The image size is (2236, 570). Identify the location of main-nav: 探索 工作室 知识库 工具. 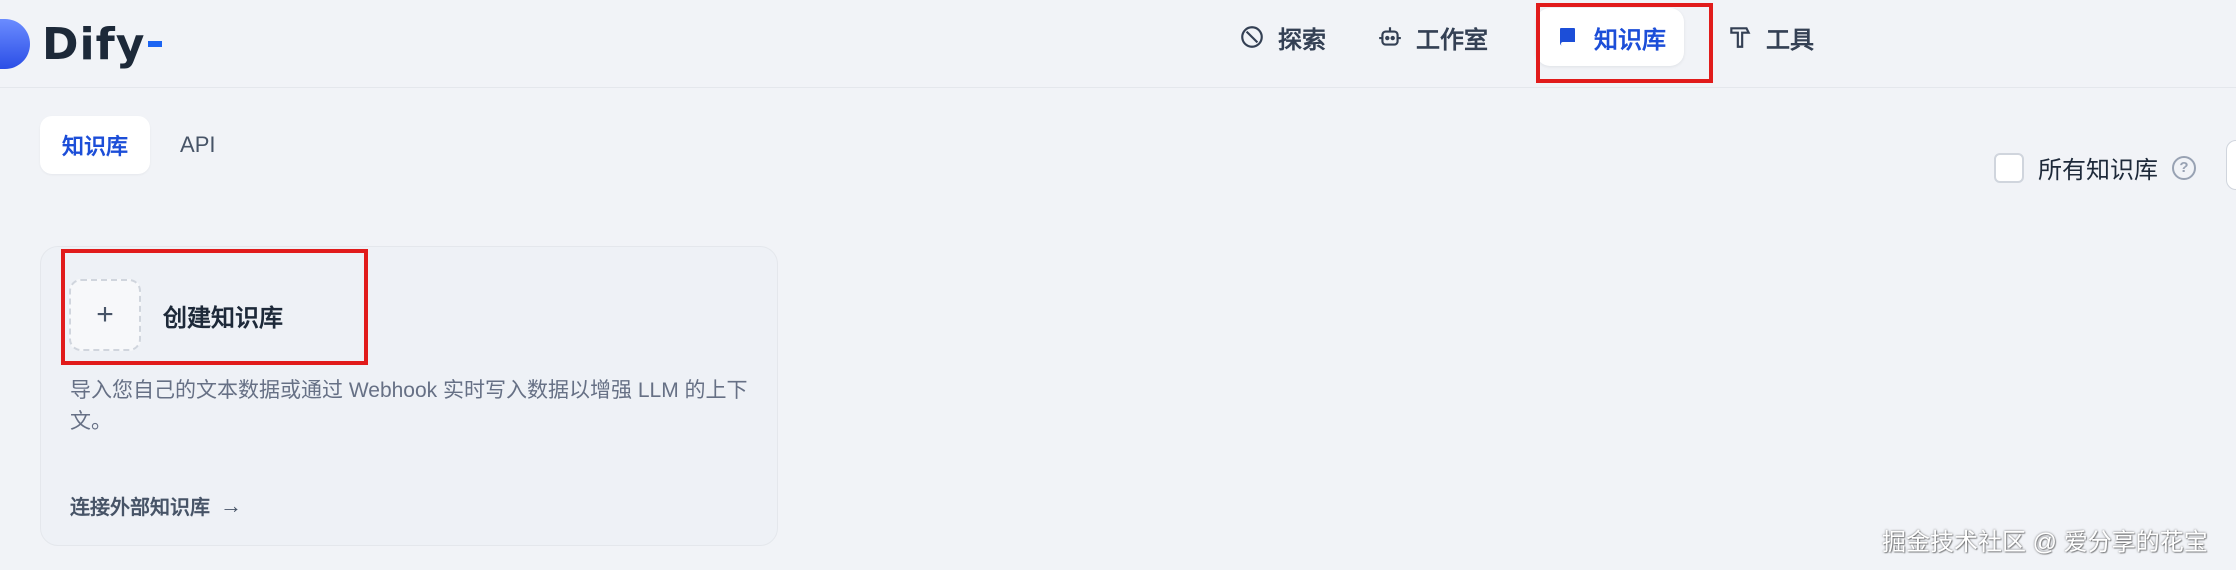
(1533, 37).